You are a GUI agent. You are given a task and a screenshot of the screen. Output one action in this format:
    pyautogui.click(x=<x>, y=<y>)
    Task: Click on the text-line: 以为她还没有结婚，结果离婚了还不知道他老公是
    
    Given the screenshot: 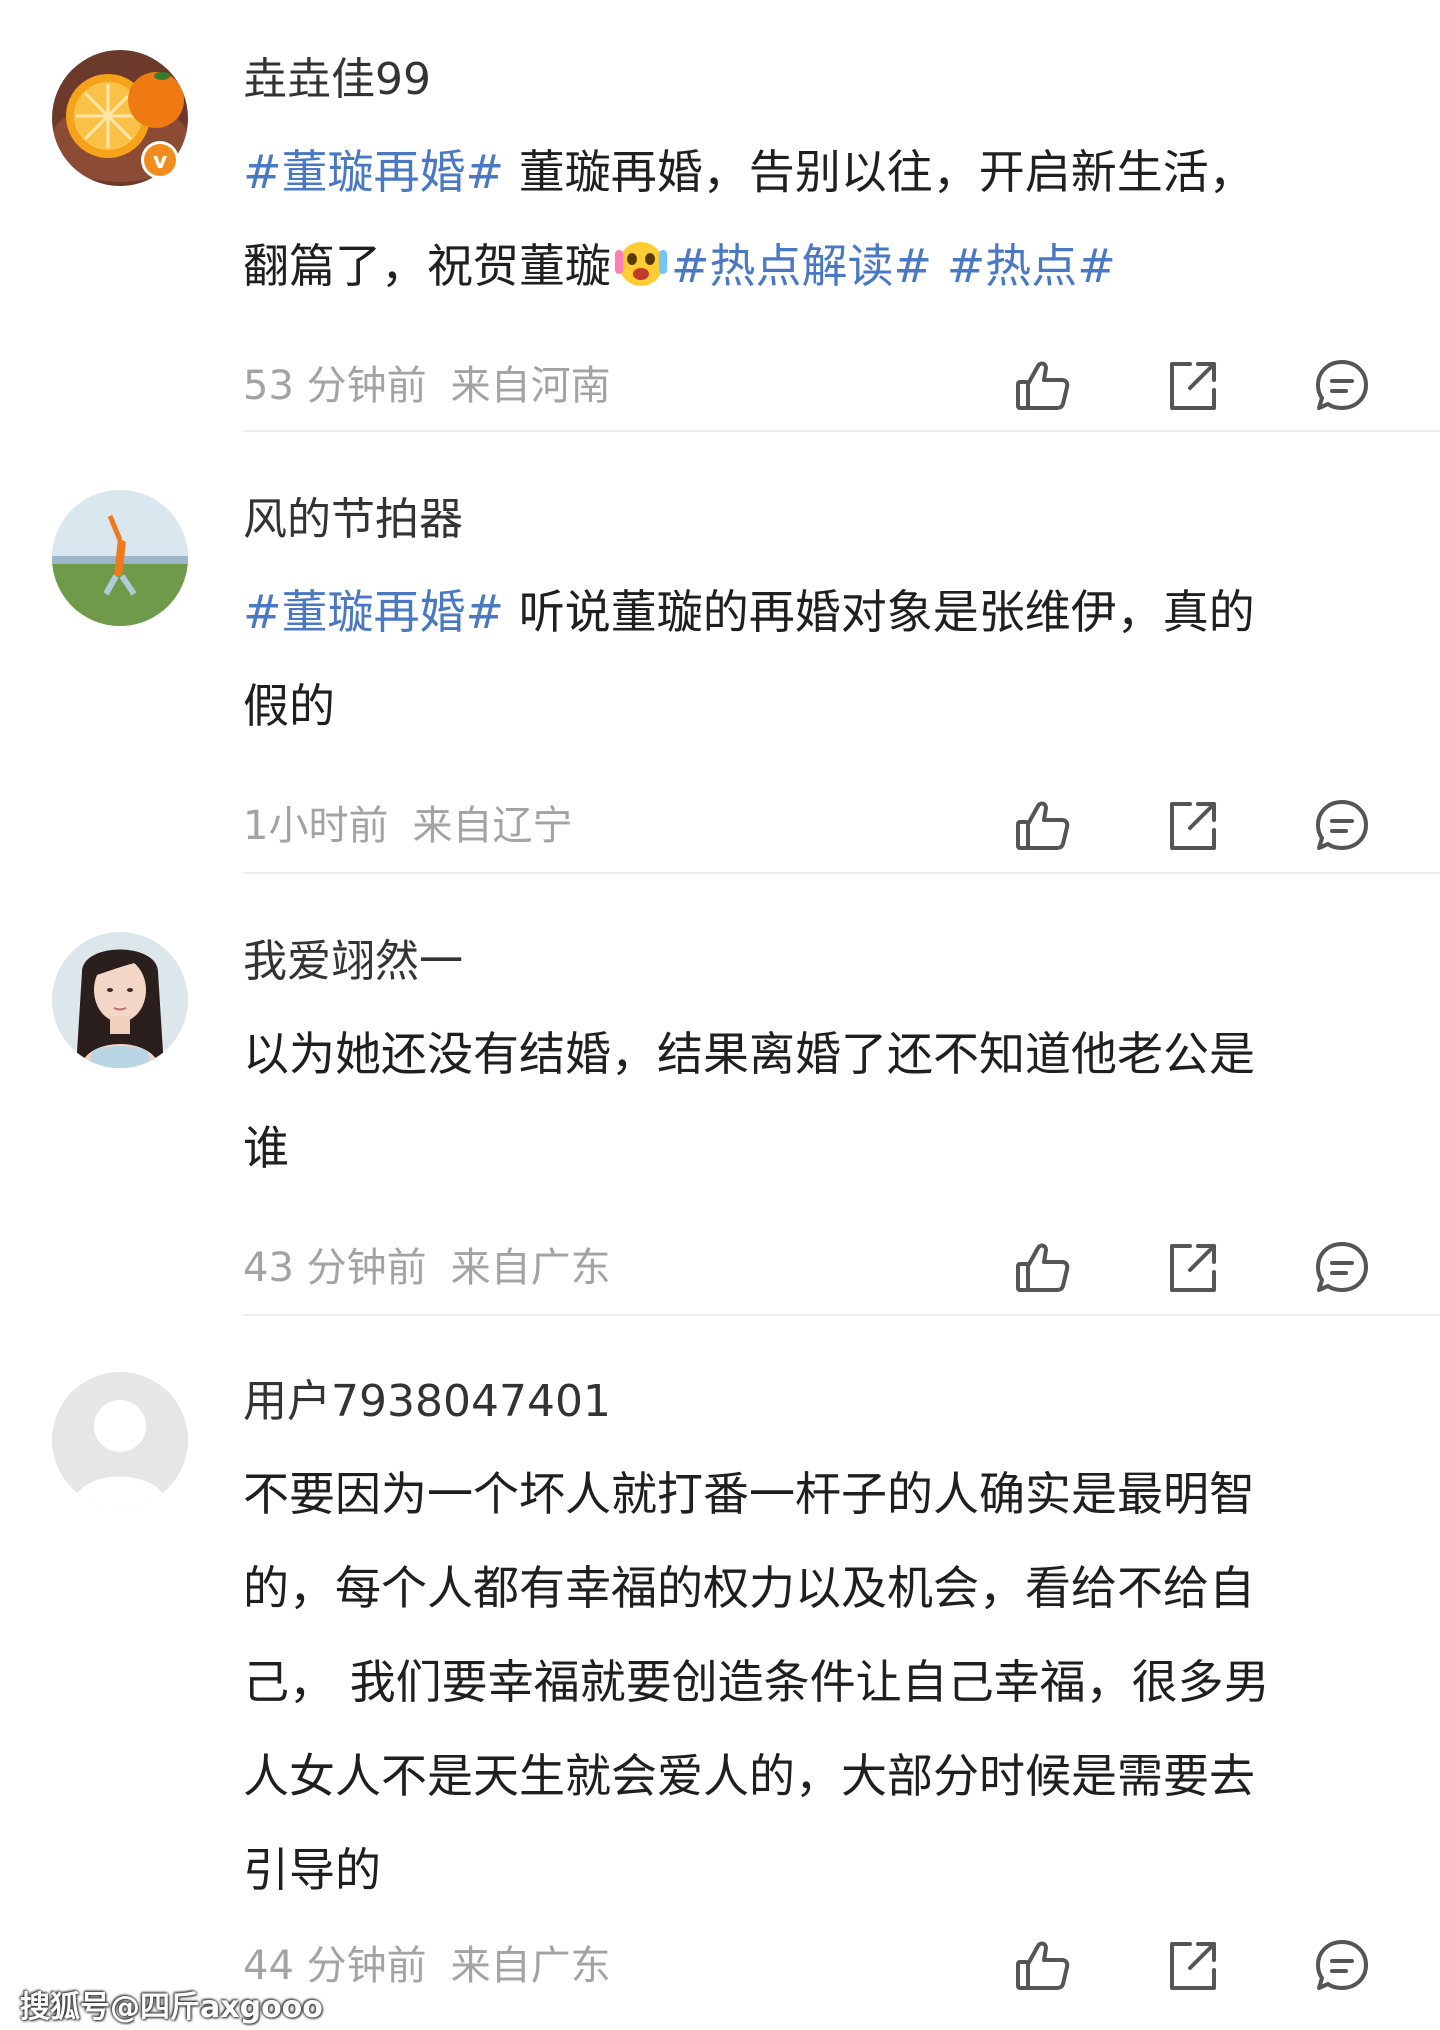 What is the action you would take?
    pyautogui.click(x=818, y=1054)
    